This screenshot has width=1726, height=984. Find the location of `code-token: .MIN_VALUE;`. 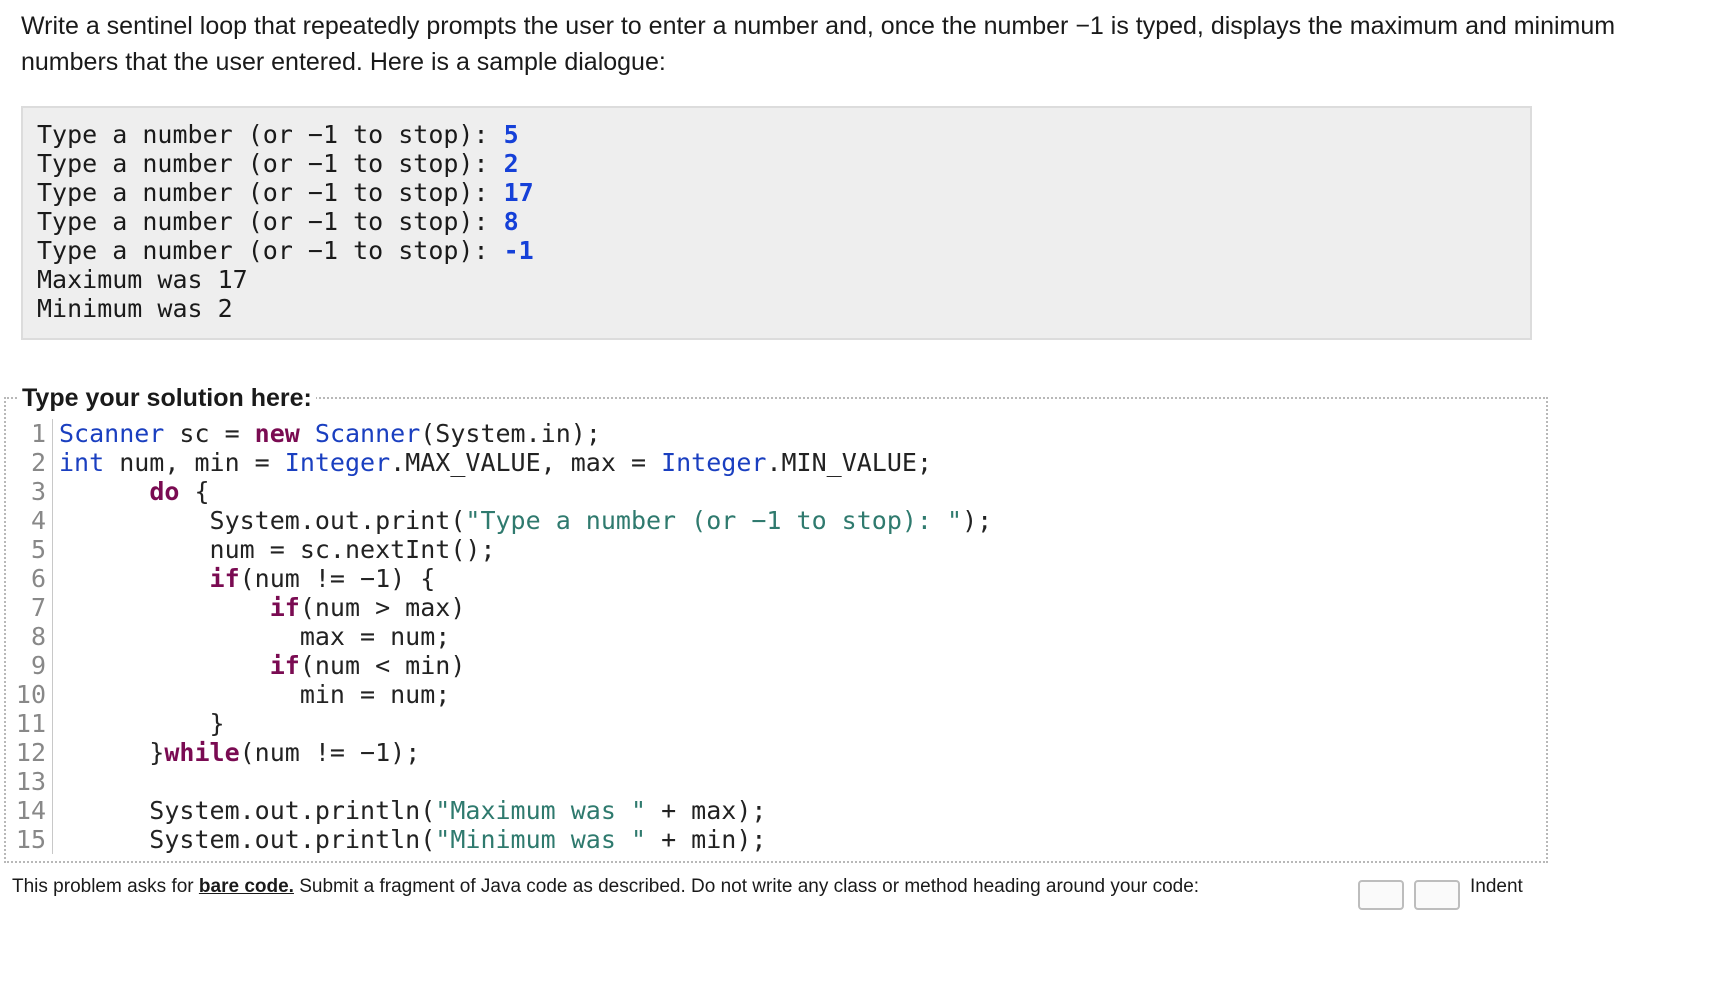

code-token: .MIN_VALUE; is located at coordinates (849, 462).